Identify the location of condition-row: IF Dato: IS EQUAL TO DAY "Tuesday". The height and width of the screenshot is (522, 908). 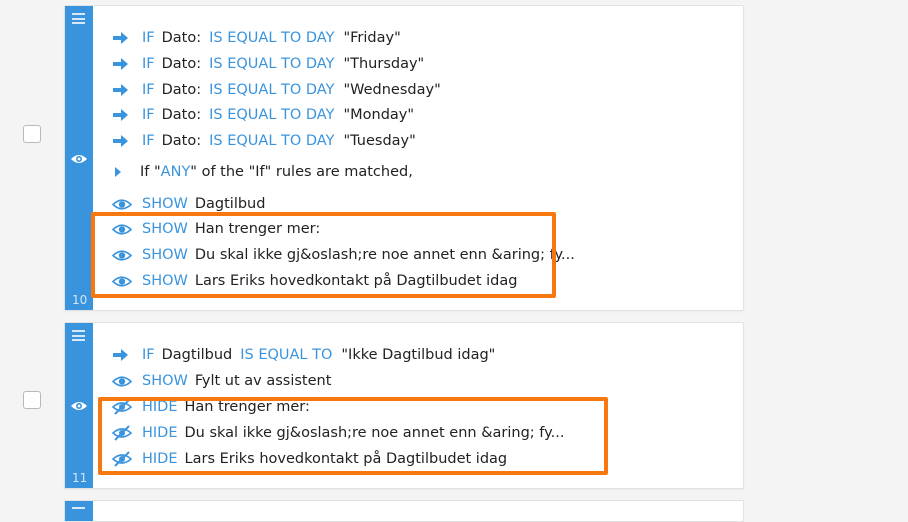
(264, 141).